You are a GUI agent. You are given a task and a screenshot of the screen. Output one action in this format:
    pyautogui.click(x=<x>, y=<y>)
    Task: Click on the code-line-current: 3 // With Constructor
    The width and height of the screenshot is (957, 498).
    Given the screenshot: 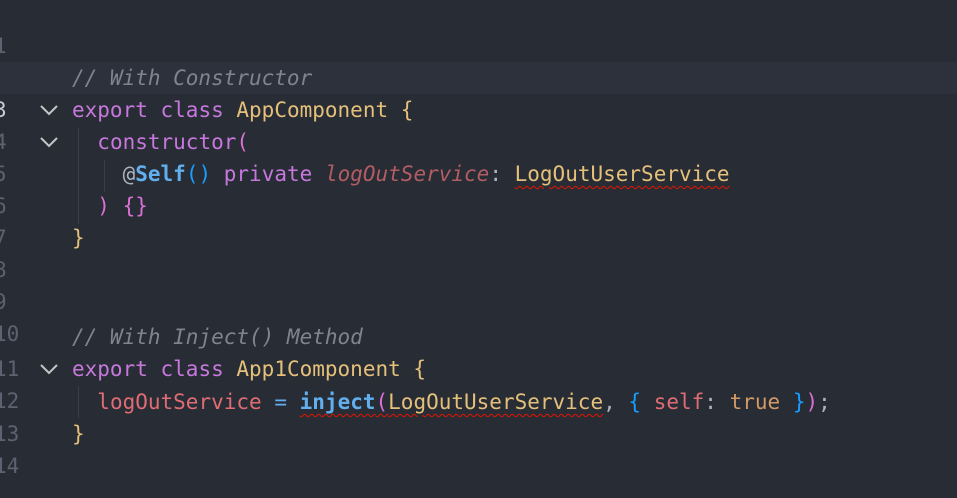 What is the action you would take?
    pyautogui.click(x=478, y=92)
    